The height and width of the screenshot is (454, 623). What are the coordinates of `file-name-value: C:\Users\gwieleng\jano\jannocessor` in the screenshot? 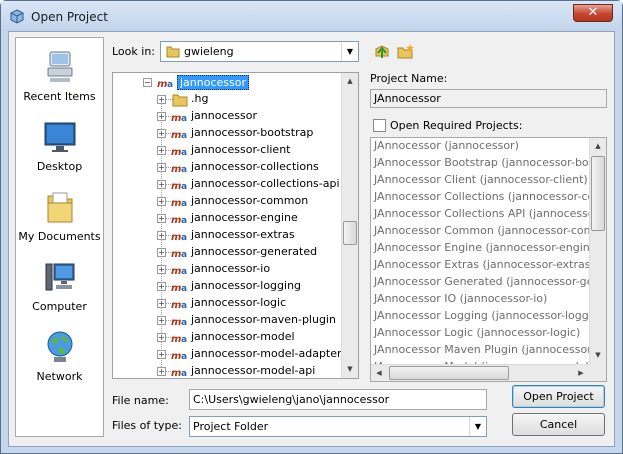 It's located at (291, 399).